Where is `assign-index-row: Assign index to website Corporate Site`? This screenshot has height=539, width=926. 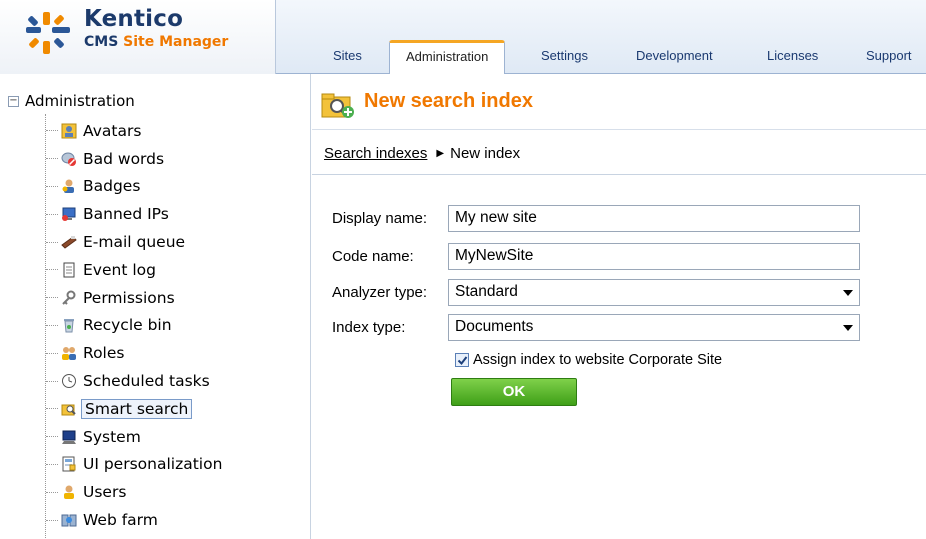
assign-index-row: Assign index to website Corporate Site is located at coordinates (588, 360).